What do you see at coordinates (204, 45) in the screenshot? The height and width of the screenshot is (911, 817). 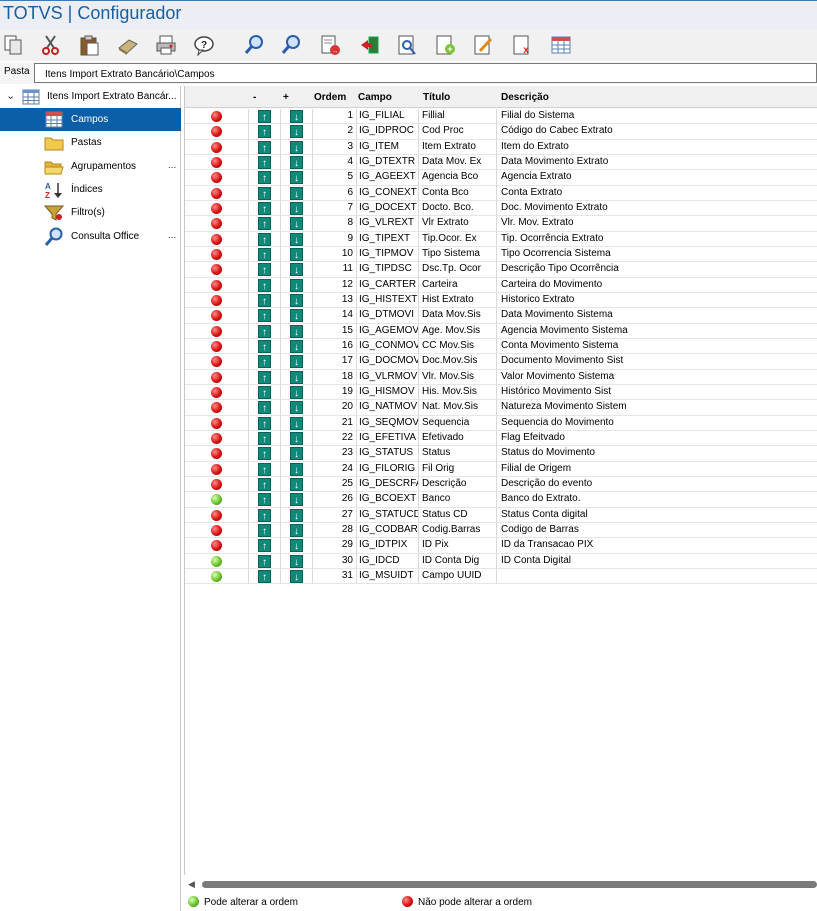 I see `help-button: ?` at bounding box center [204, 45].